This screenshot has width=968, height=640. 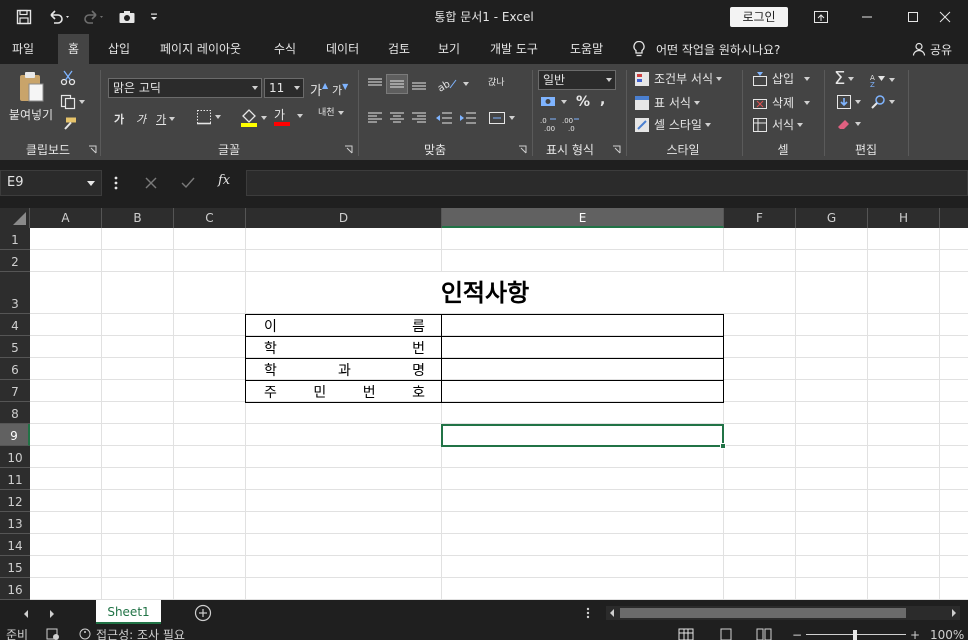 What do you see at coordinates (582, 435) in the screenshot?
I see `active-cell-e9` at bounding box center [582, 435].